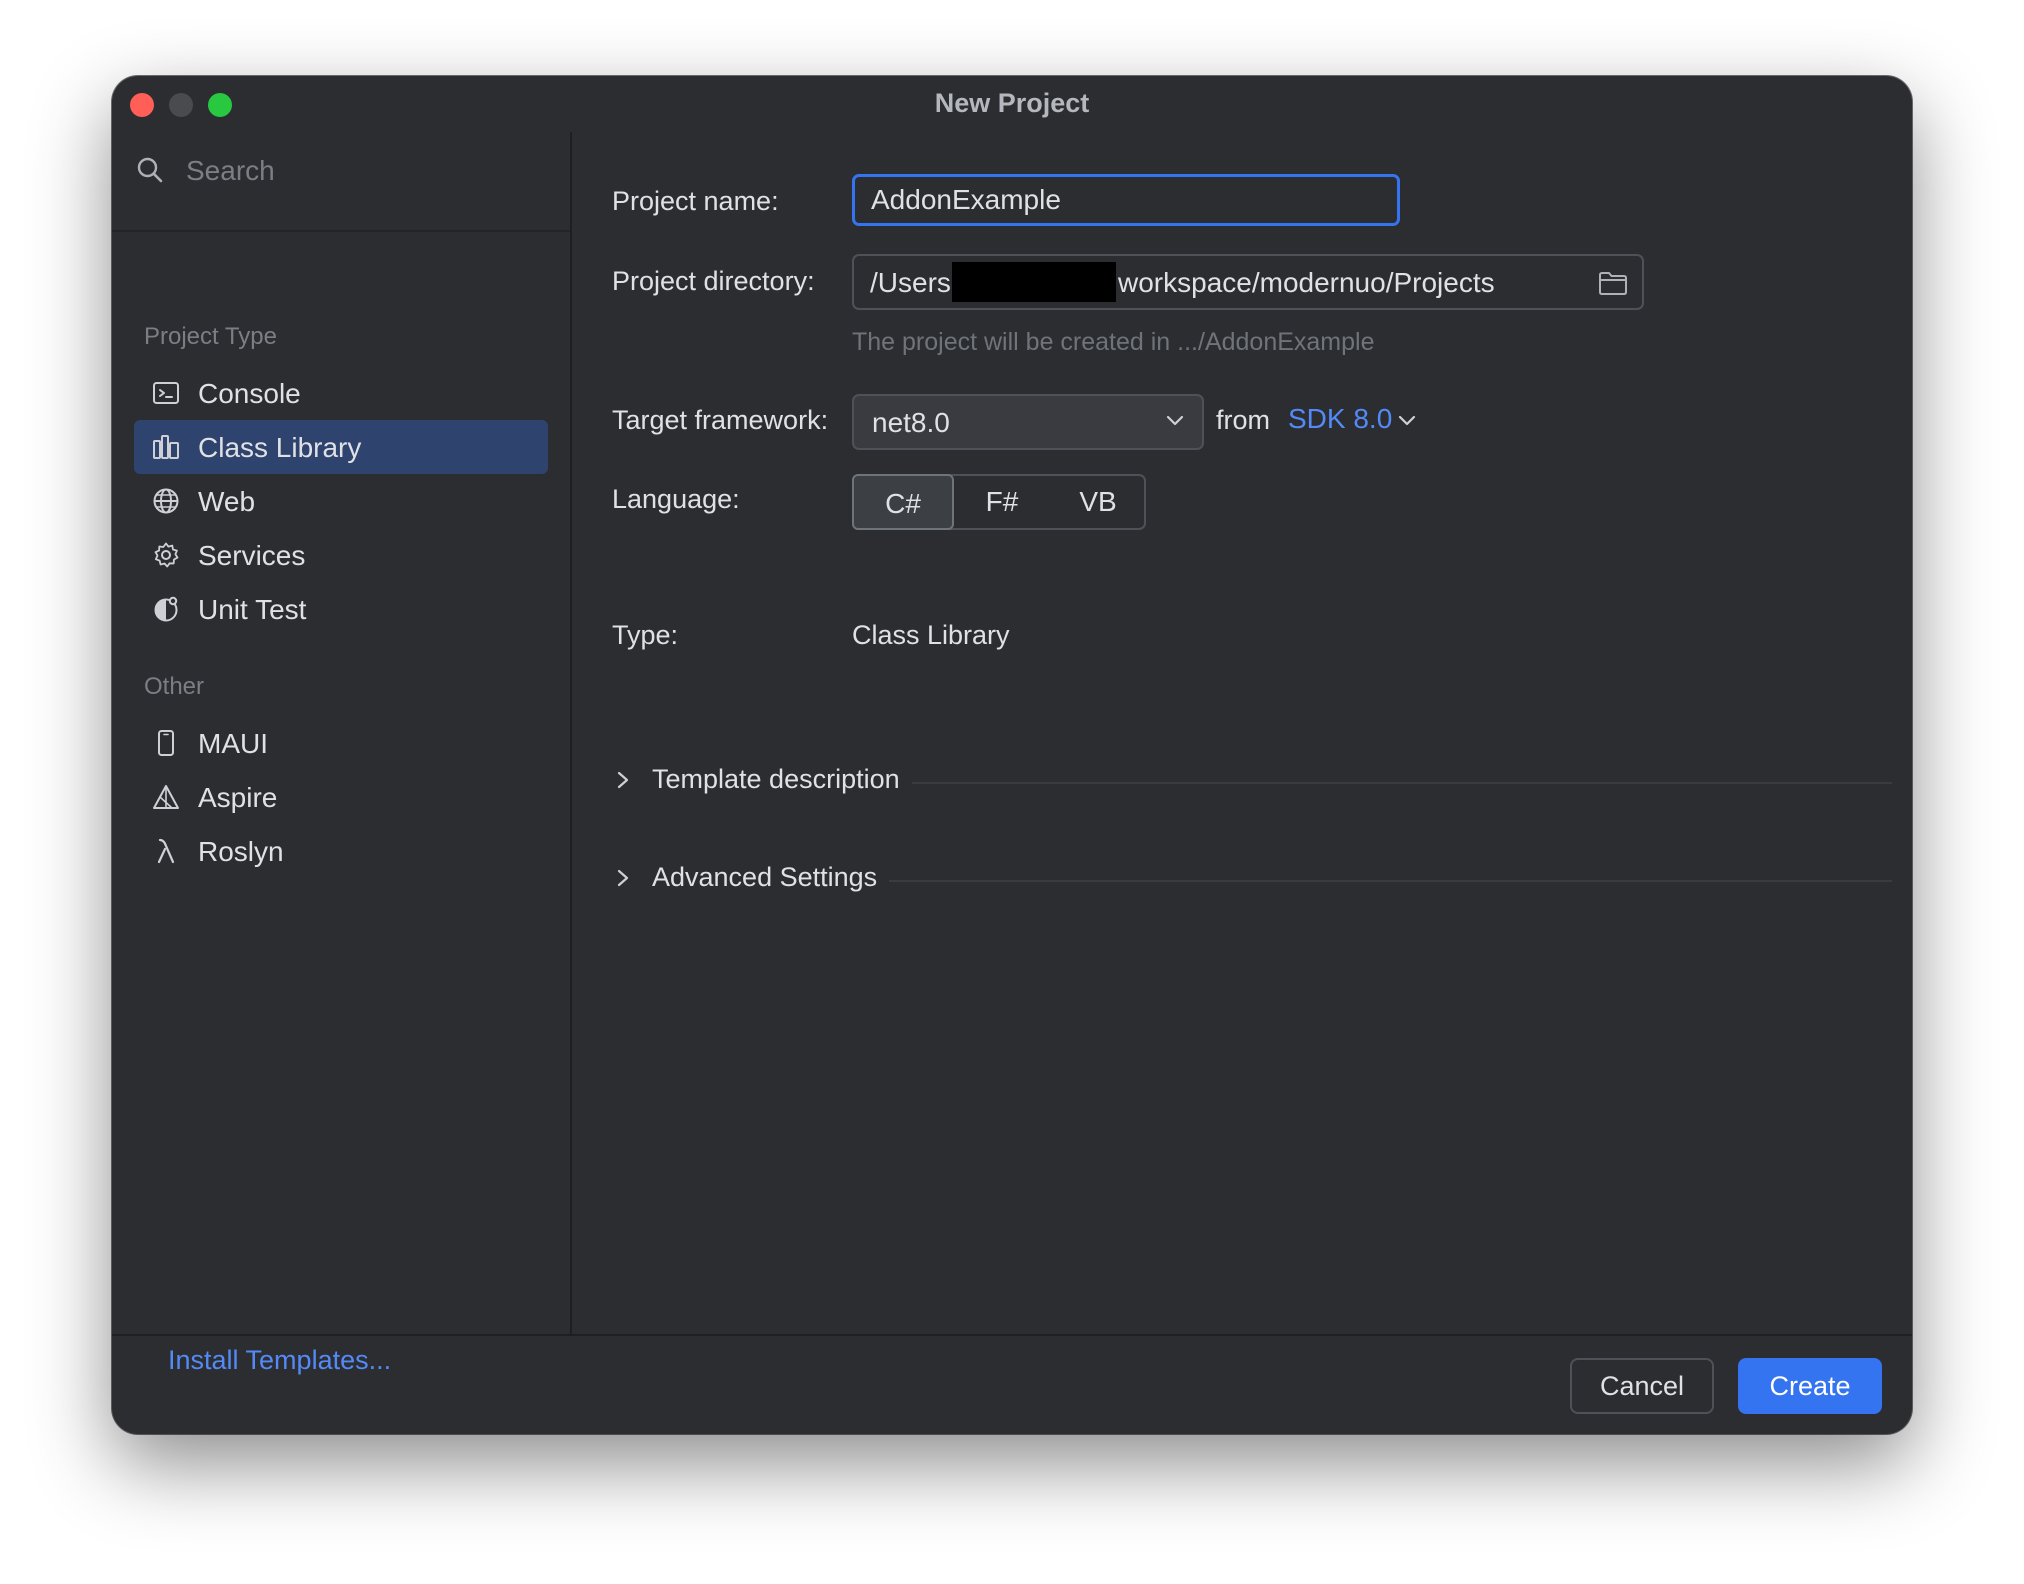 Image resolution: width=2024 pixels, height=1584 pixels. I want to click on create-button: Create, so click(1810, 1386).